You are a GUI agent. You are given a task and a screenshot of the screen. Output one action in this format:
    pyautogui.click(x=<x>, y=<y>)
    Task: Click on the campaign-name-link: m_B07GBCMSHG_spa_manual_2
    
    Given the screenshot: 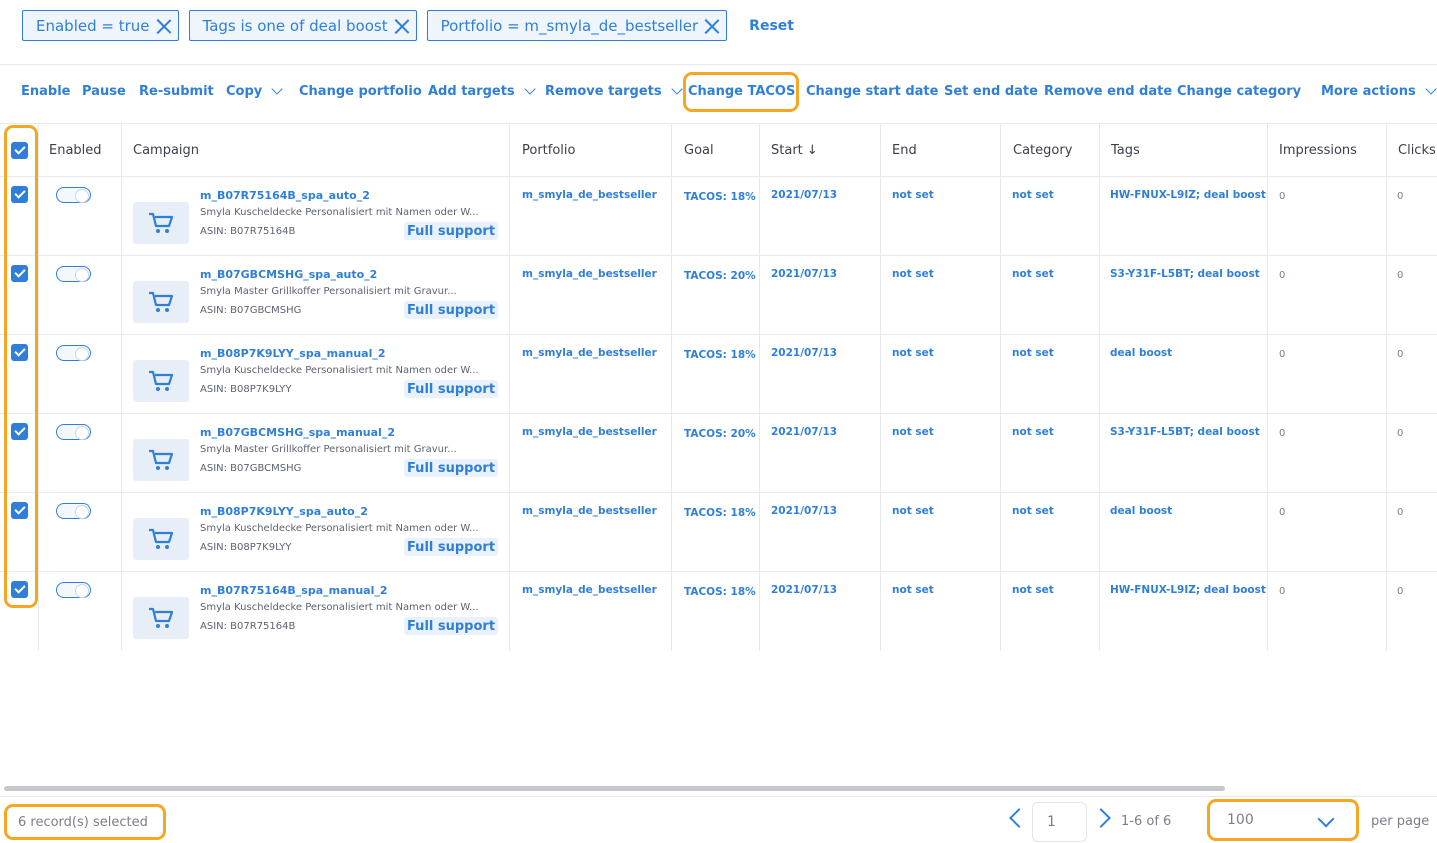 What is the action you would take?
    pyautogui.click(x=297, y=432)
    